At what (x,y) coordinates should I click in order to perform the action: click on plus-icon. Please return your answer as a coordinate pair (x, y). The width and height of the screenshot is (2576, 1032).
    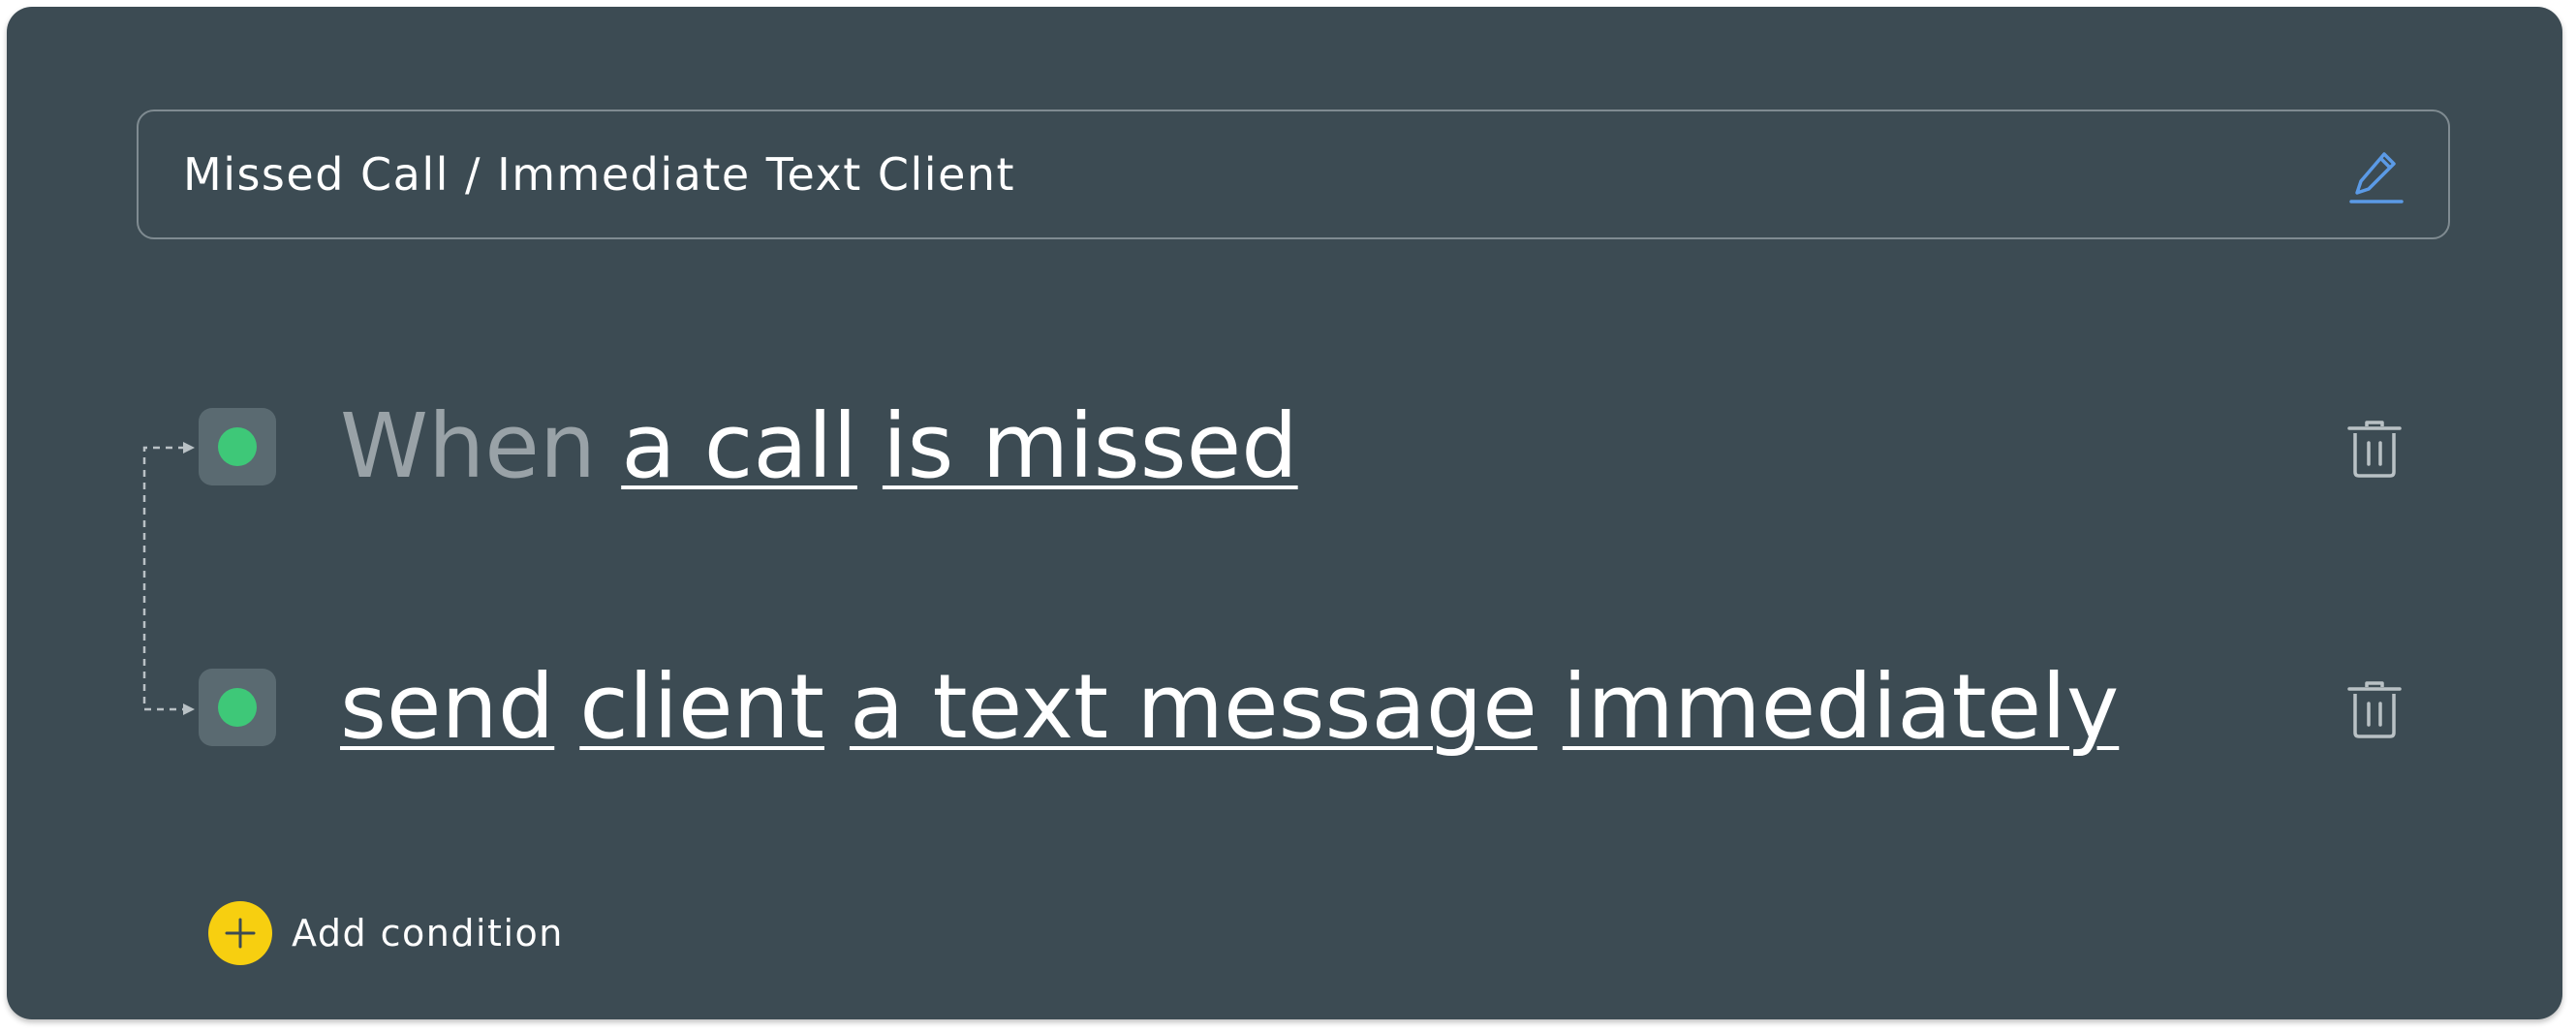
    Looking at the image, I should click on (240, 934).